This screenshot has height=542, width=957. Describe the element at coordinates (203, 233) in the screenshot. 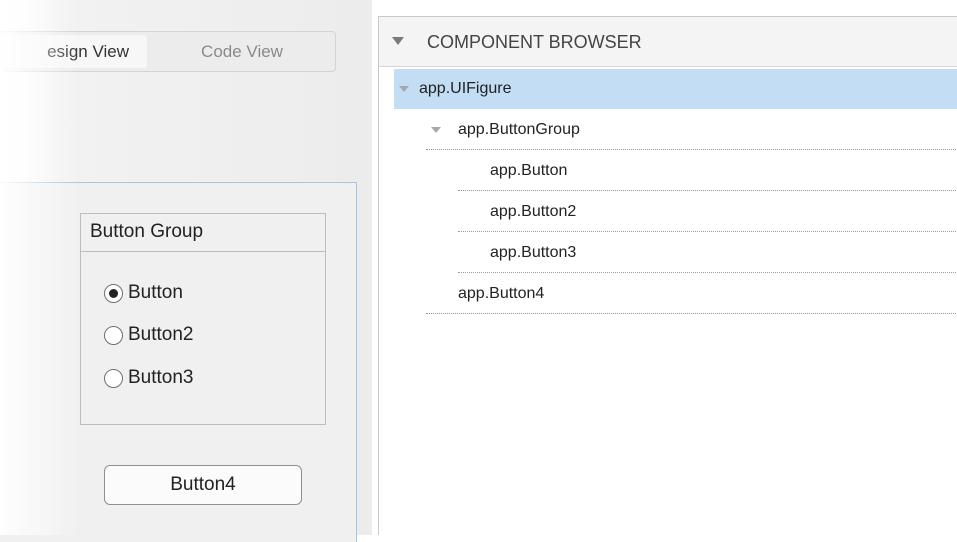

I see `button-group-title: Button Group` at that location.